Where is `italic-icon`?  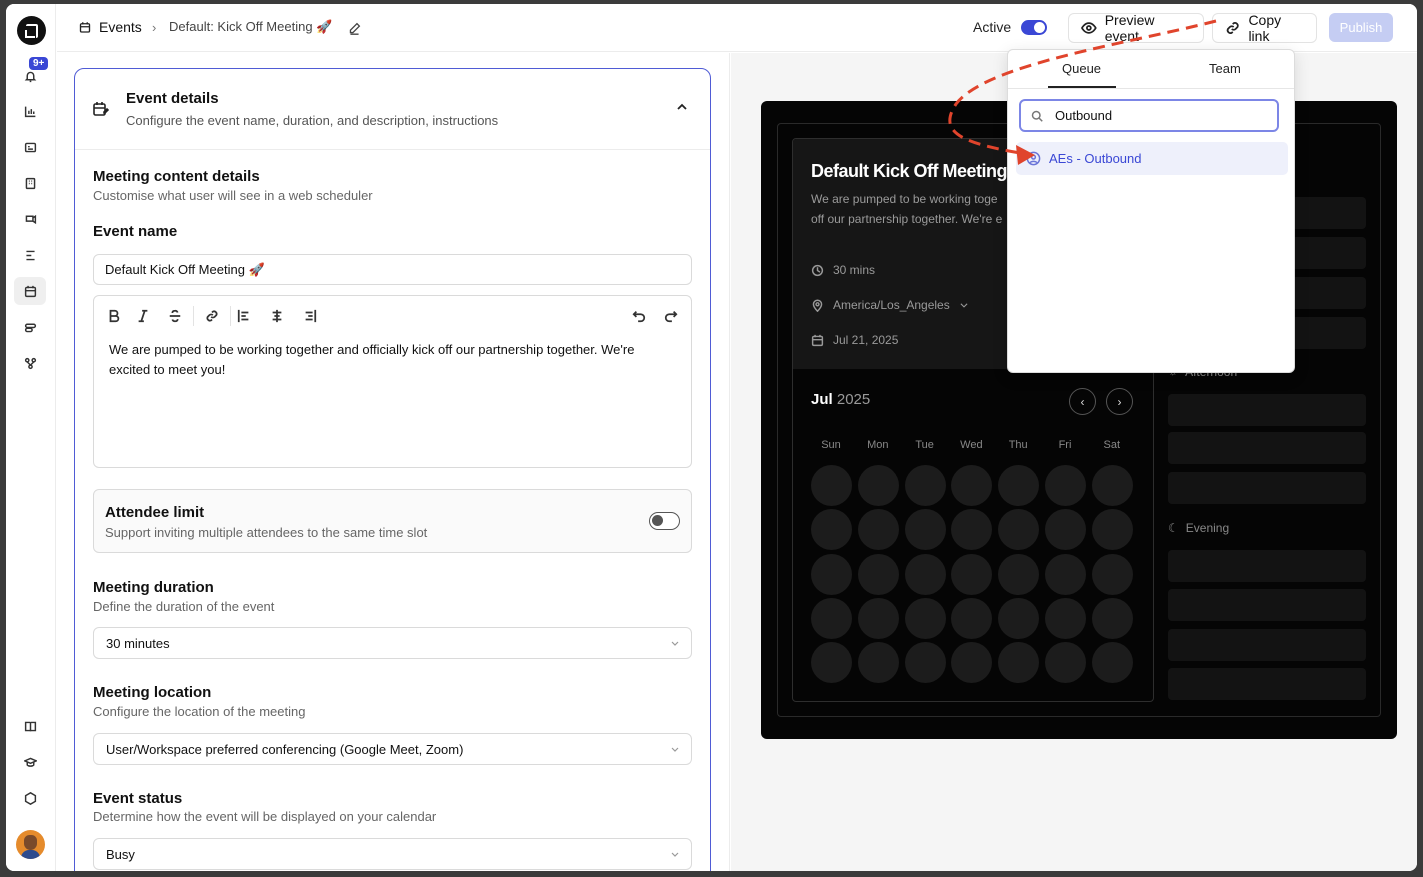
italic-icon is located at coordinates (143, 316).